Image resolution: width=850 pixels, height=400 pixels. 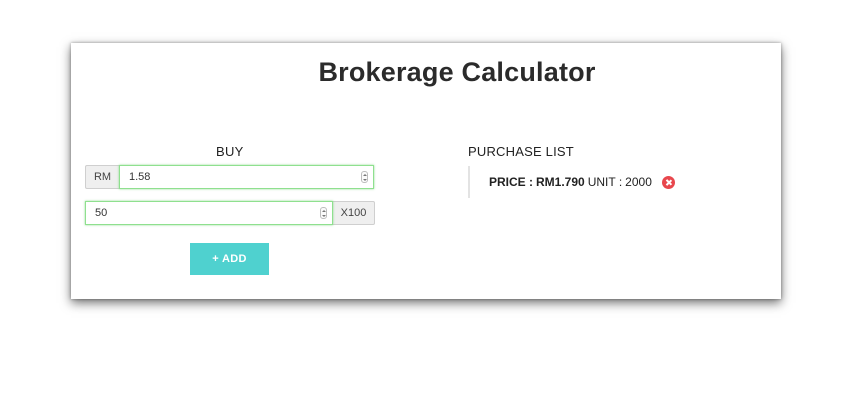 I want to click on purchase-list: PRICE : RM1.790 UNIT : 2000, so click(x=571, y=182).